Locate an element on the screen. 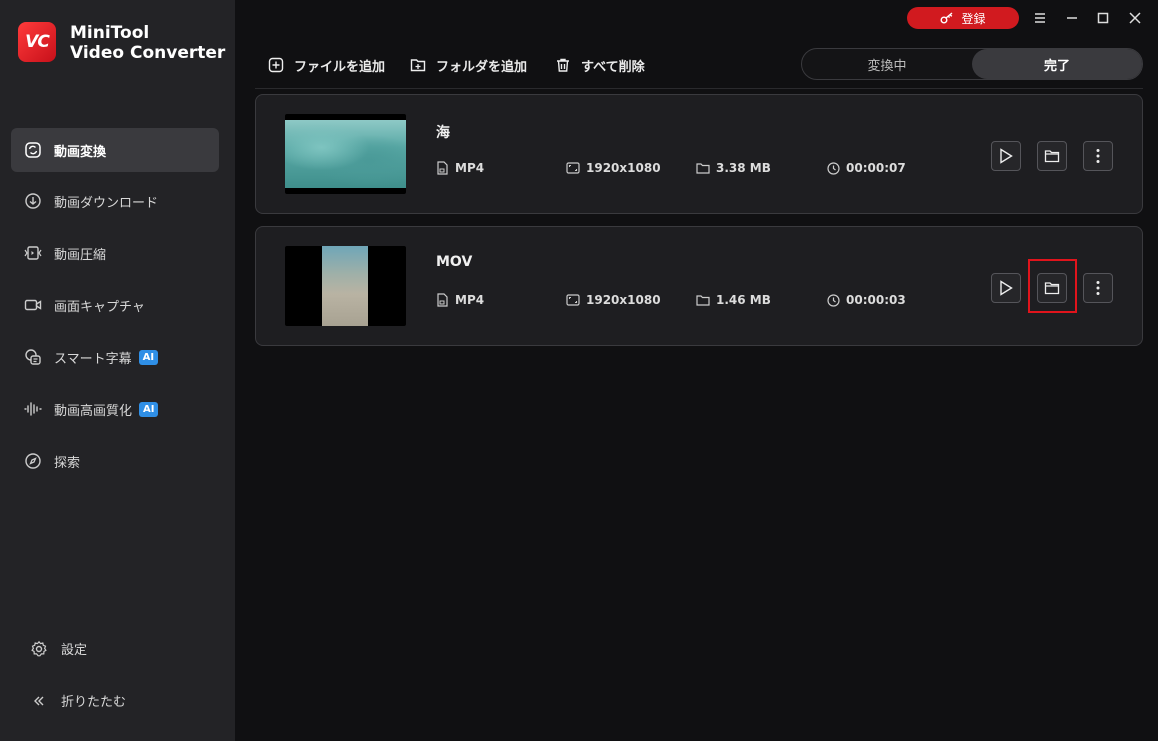 Image resolution: width=1158 pixels, height=741 pixels. file-size: 3.38 MB is located at coordinates (733, 168).